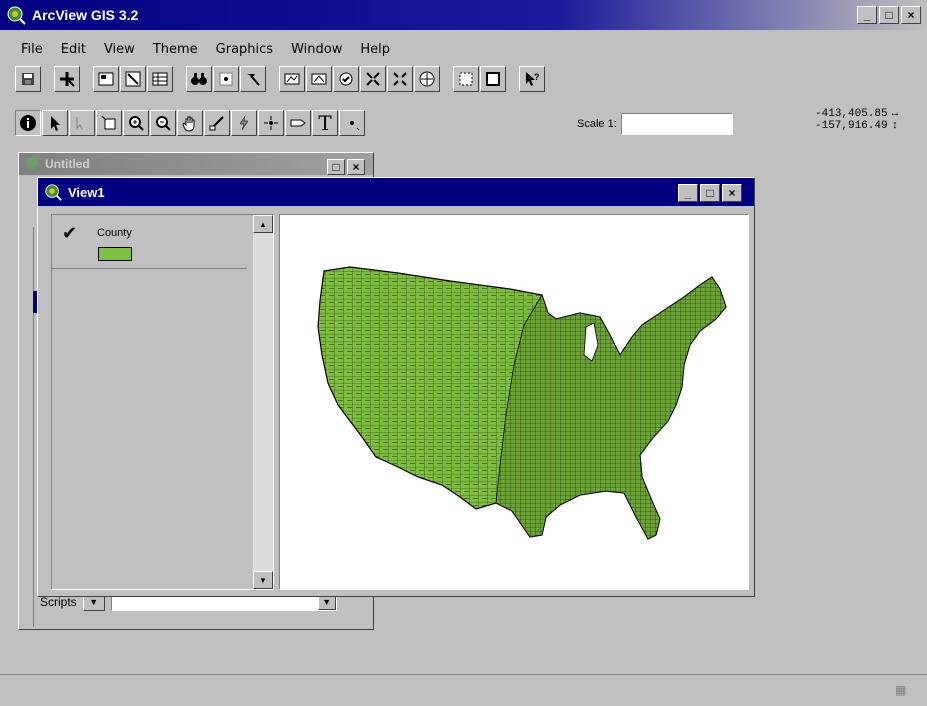 The width and height of the screenshot is (927, 706). I want to click on menu-edit: Edit, so click(73, 49).